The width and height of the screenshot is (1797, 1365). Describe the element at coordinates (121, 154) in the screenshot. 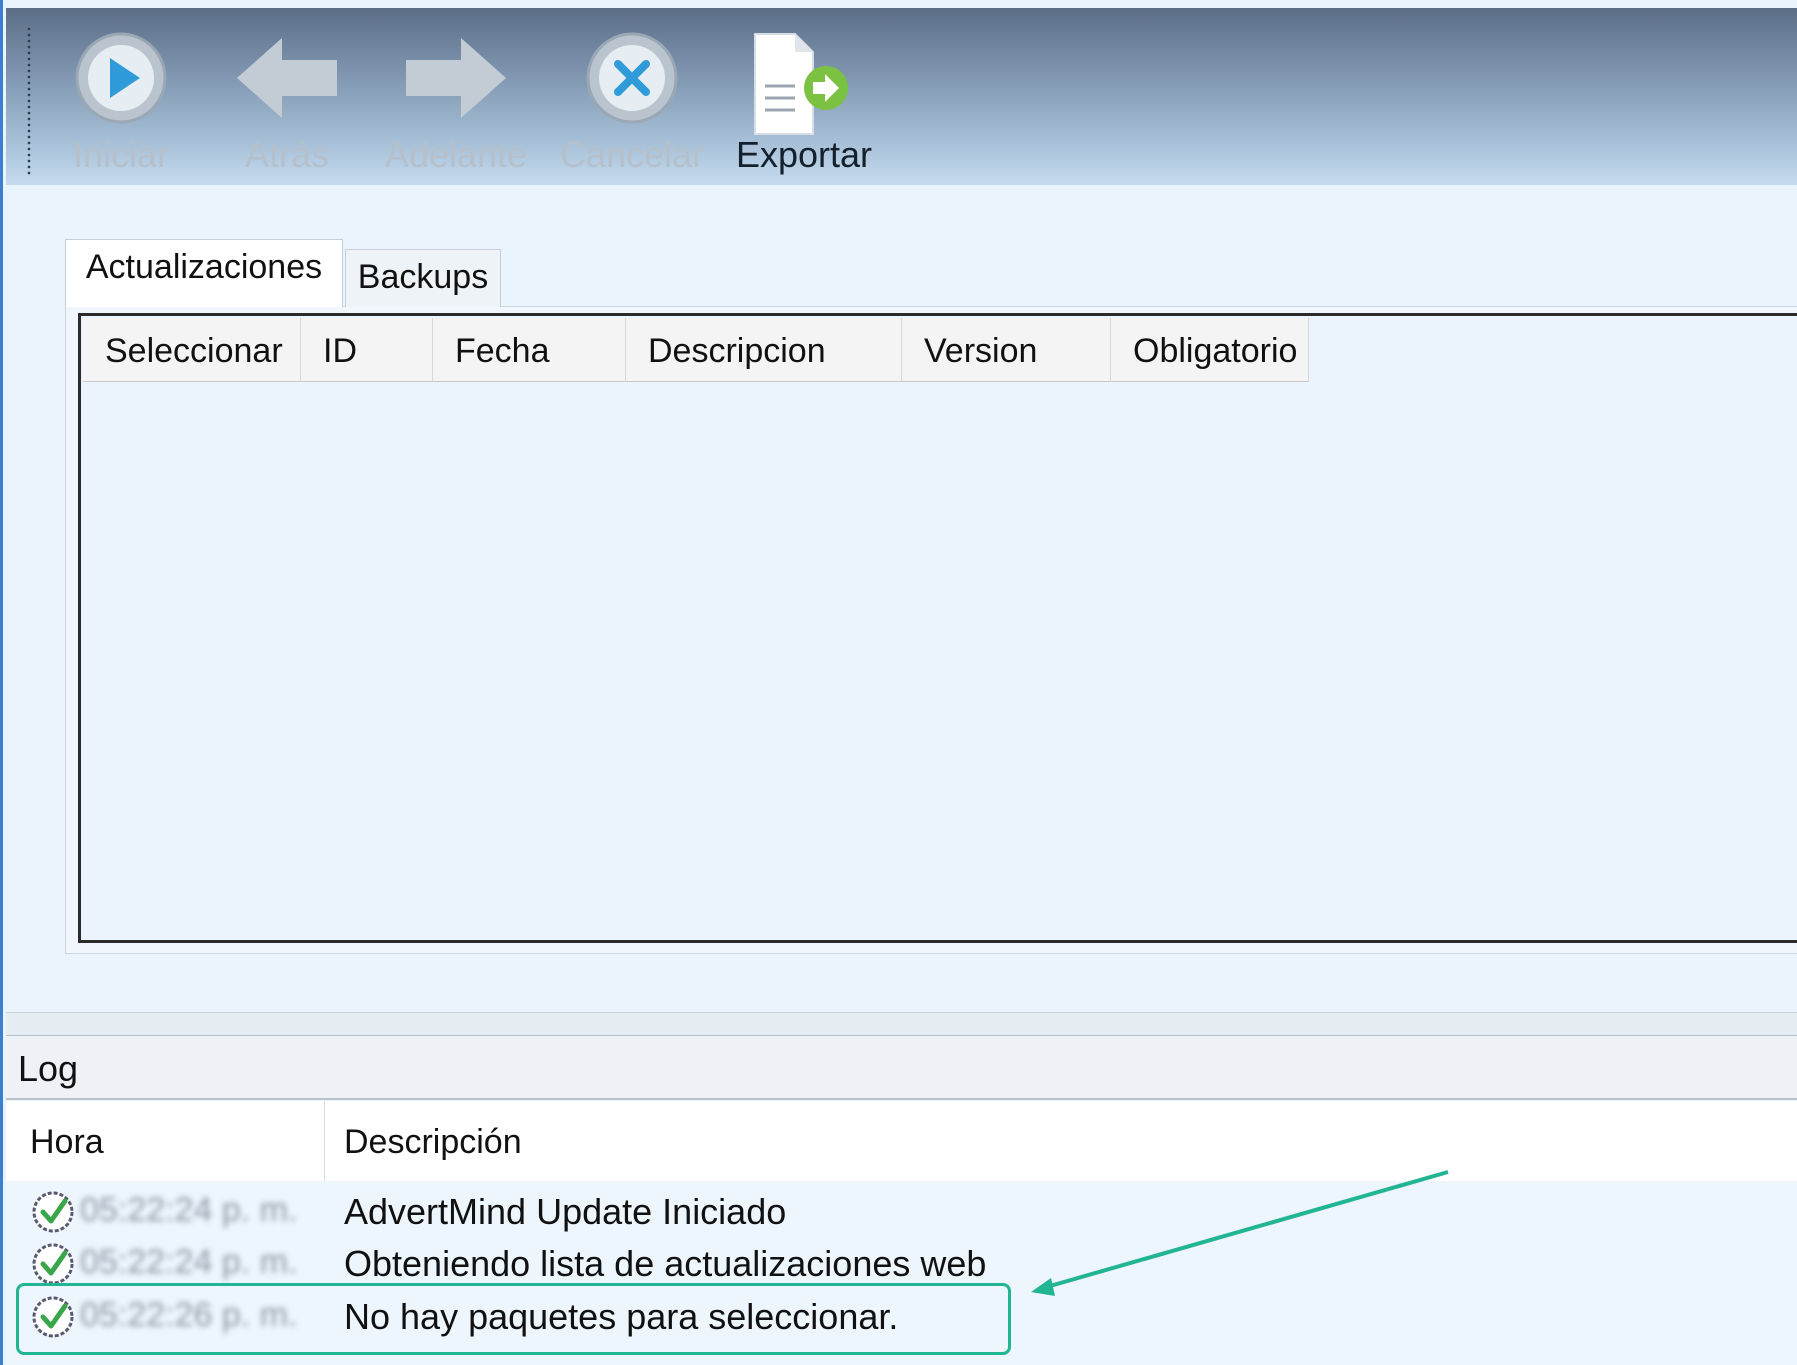

I see `start-button-label: Iniciar` at that location.